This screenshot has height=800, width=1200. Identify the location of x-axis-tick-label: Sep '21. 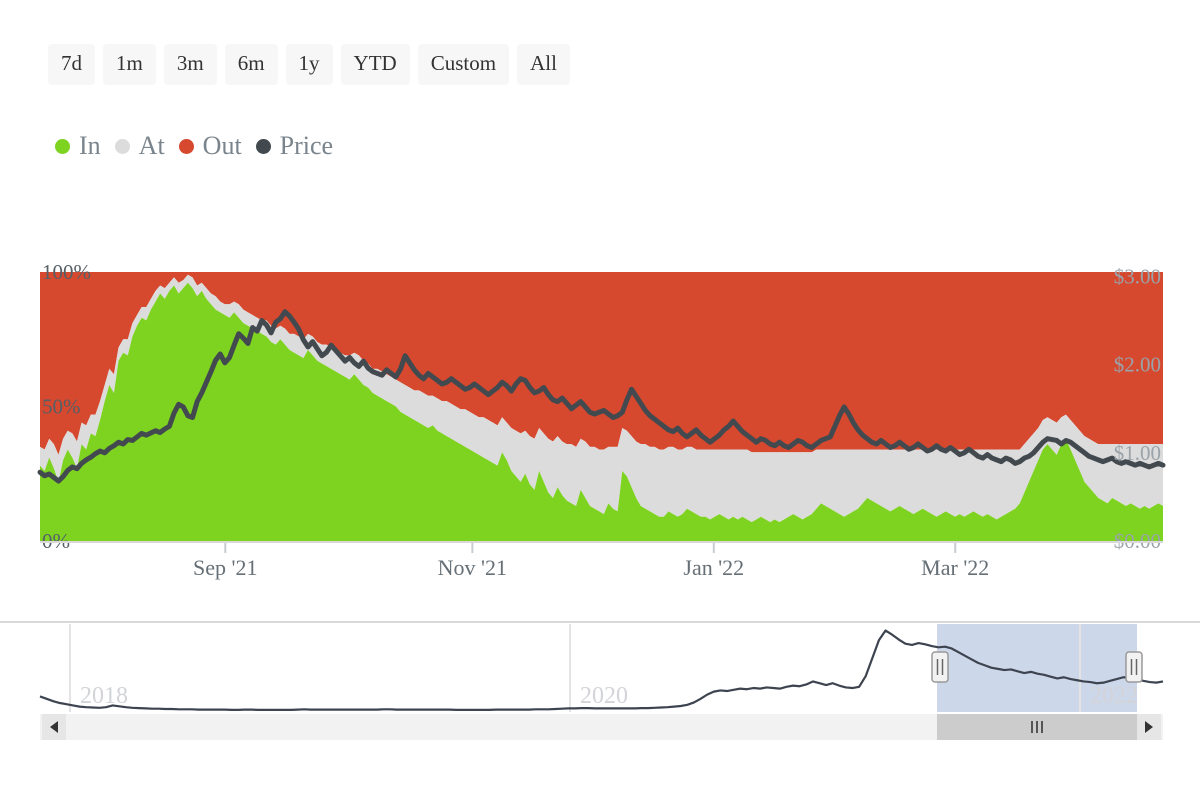
(225, 567).